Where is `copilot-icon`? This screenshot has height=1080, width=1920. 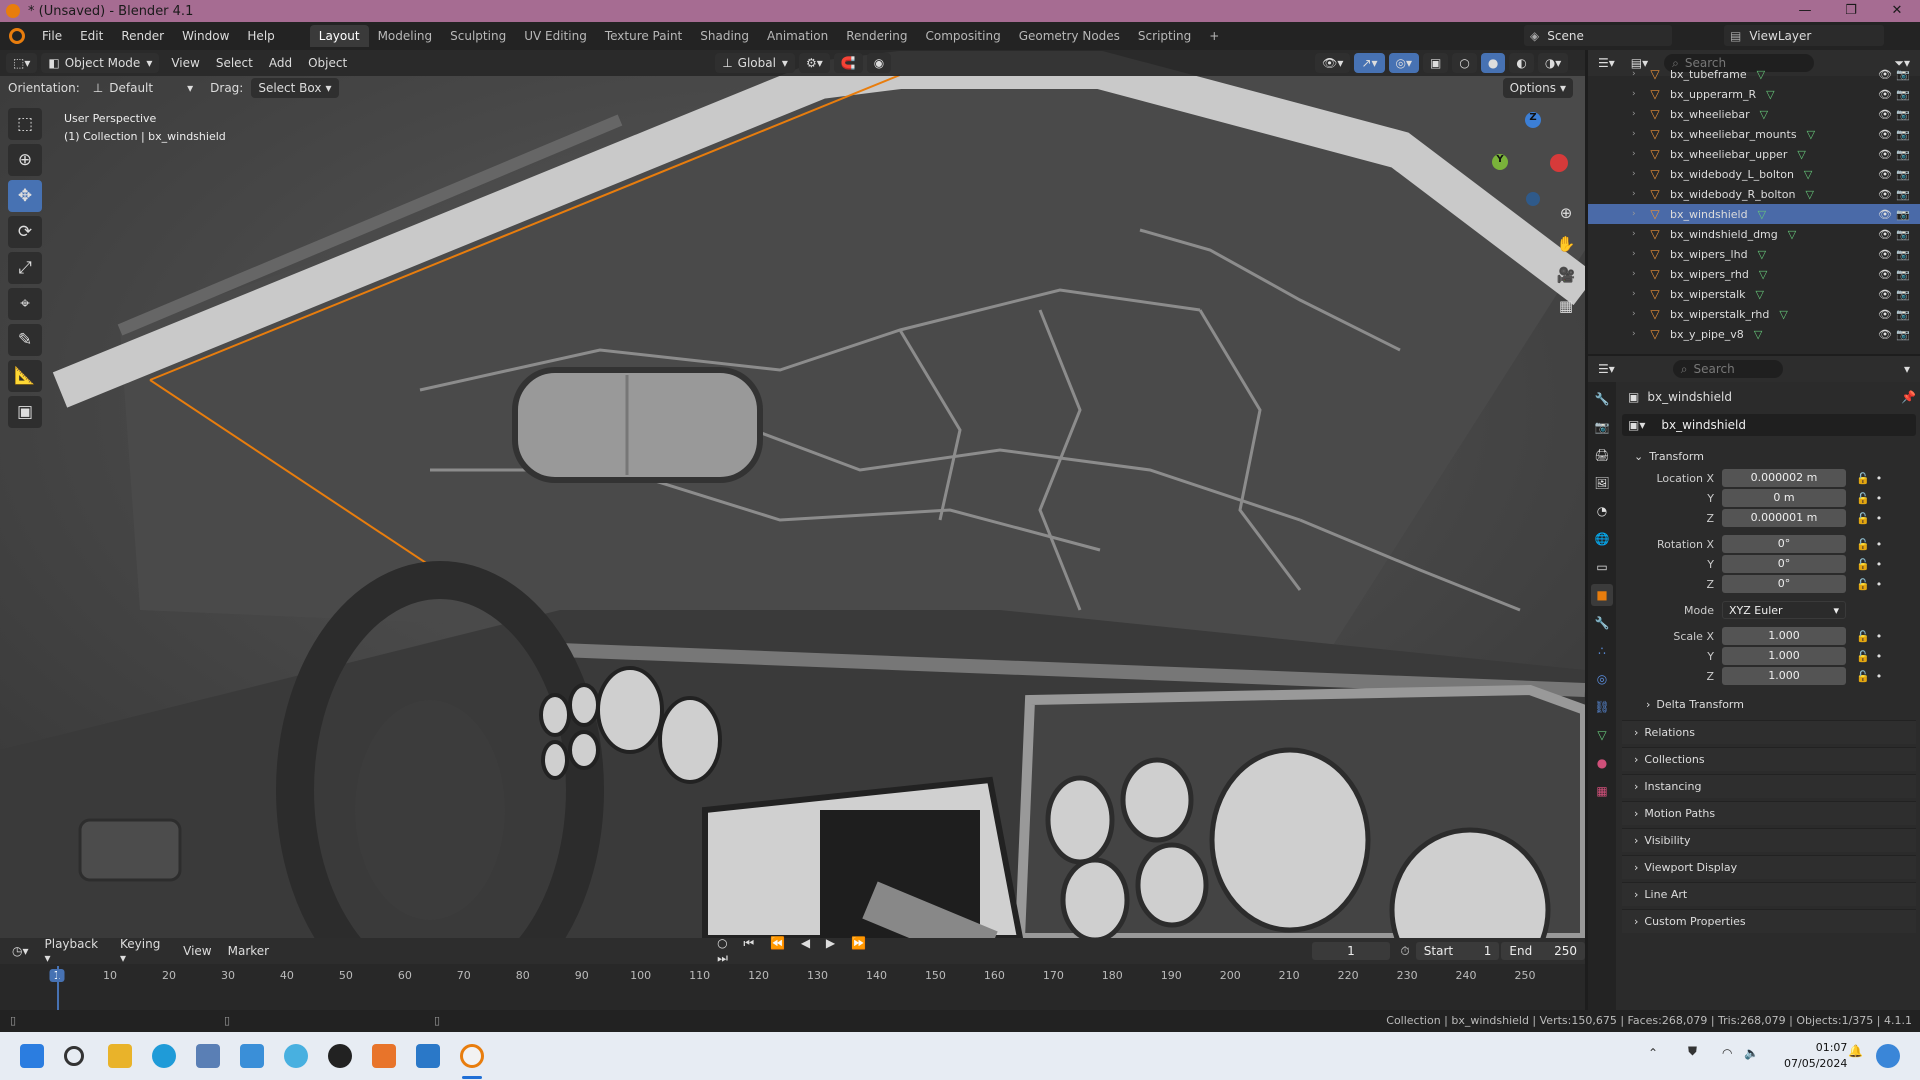
copilot-icon is located at coordinates (1888, 1056).